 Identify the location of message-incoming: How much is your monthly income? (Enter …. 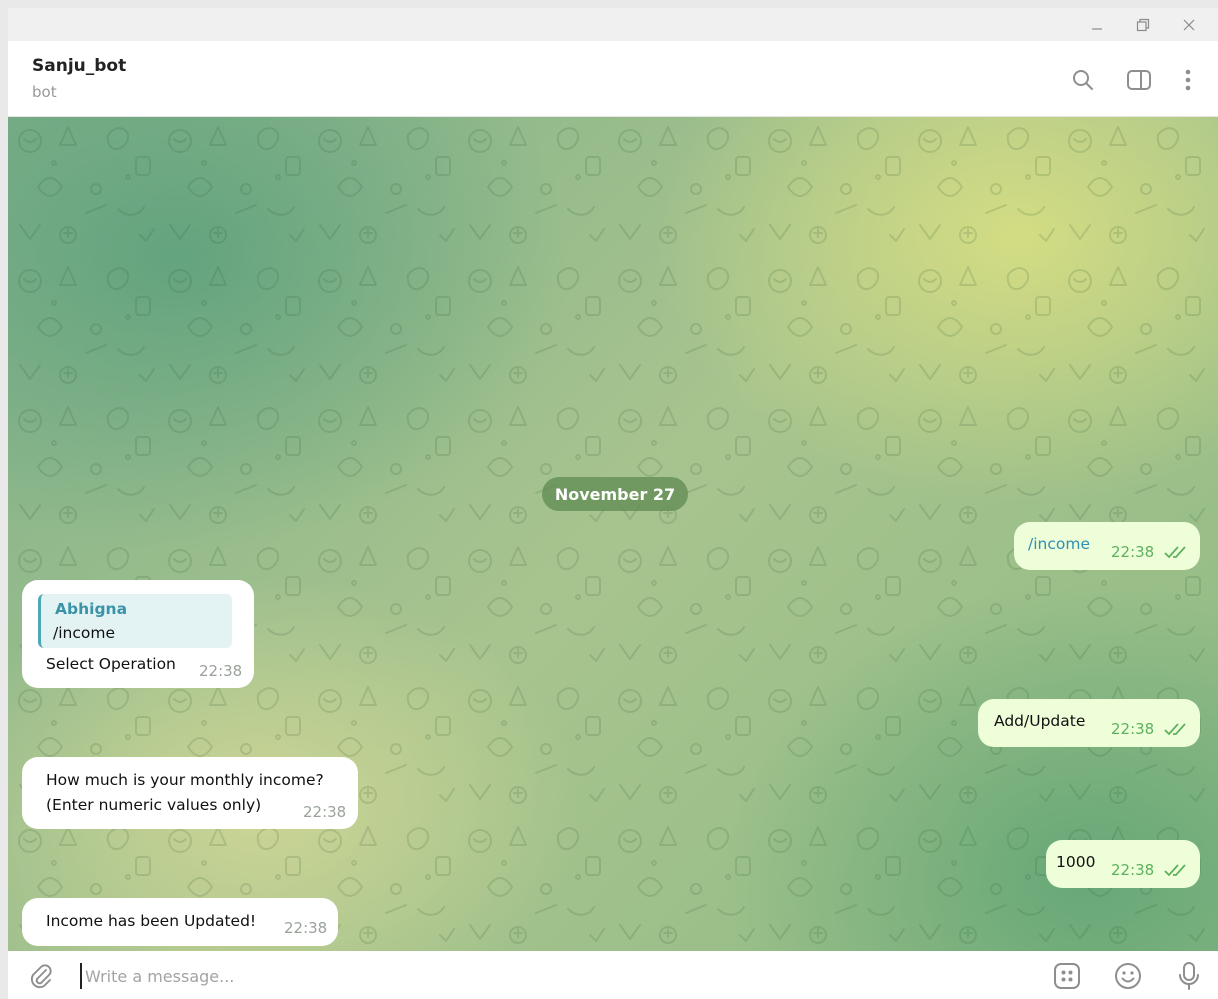
(190, 793).